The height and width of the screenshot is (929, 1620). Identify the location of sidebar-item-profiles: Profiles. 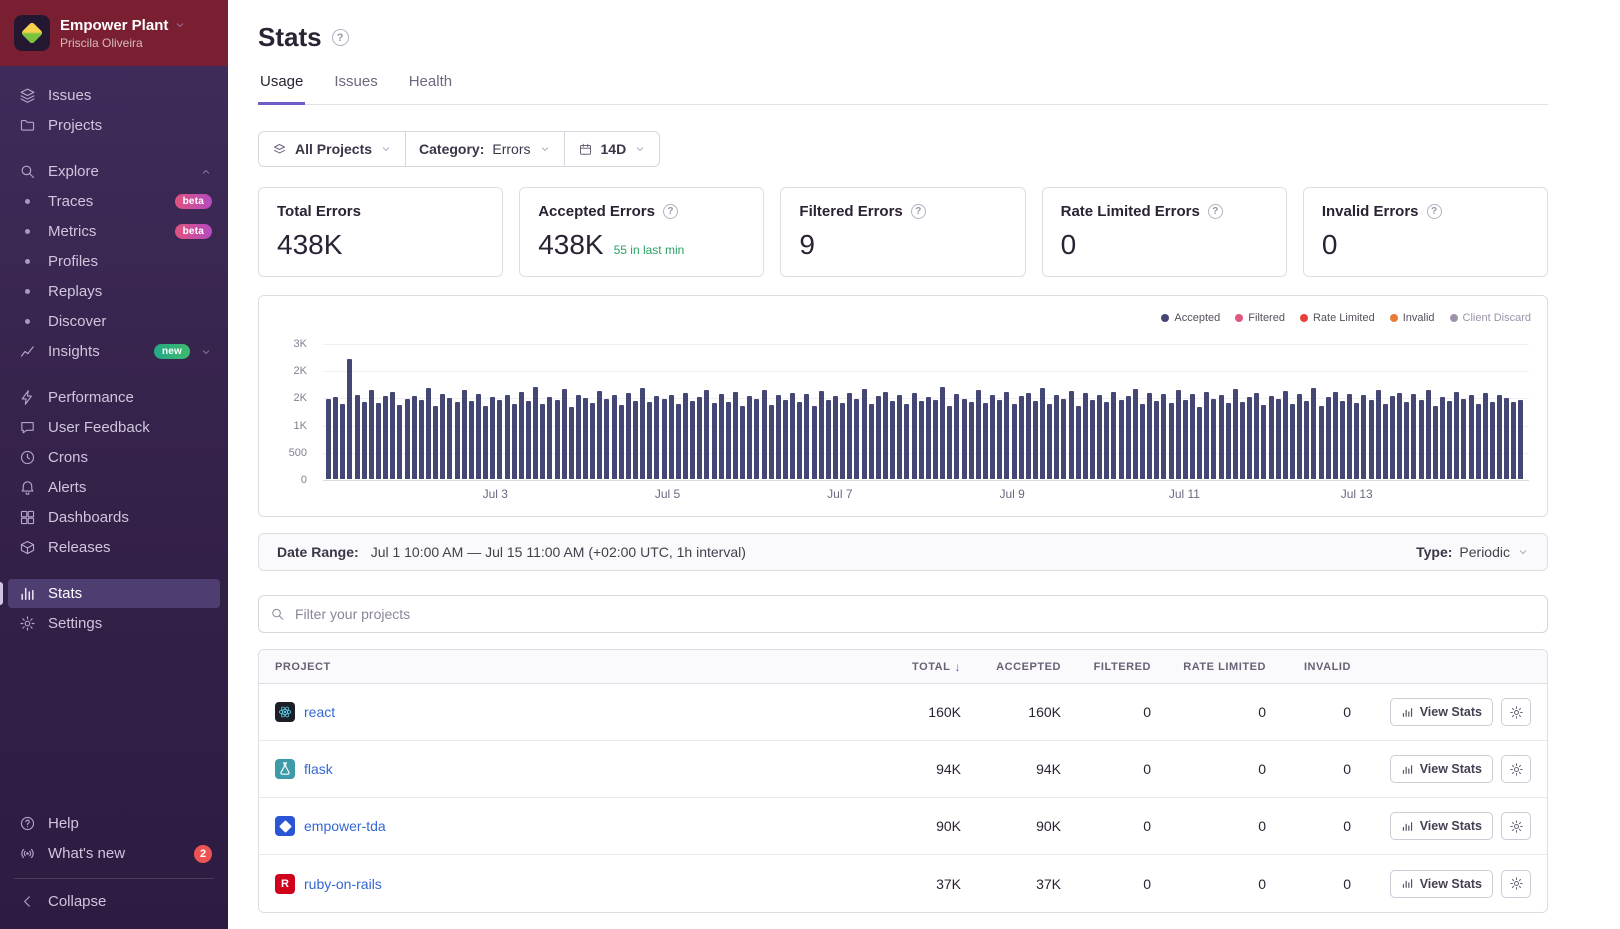
(114, 261).